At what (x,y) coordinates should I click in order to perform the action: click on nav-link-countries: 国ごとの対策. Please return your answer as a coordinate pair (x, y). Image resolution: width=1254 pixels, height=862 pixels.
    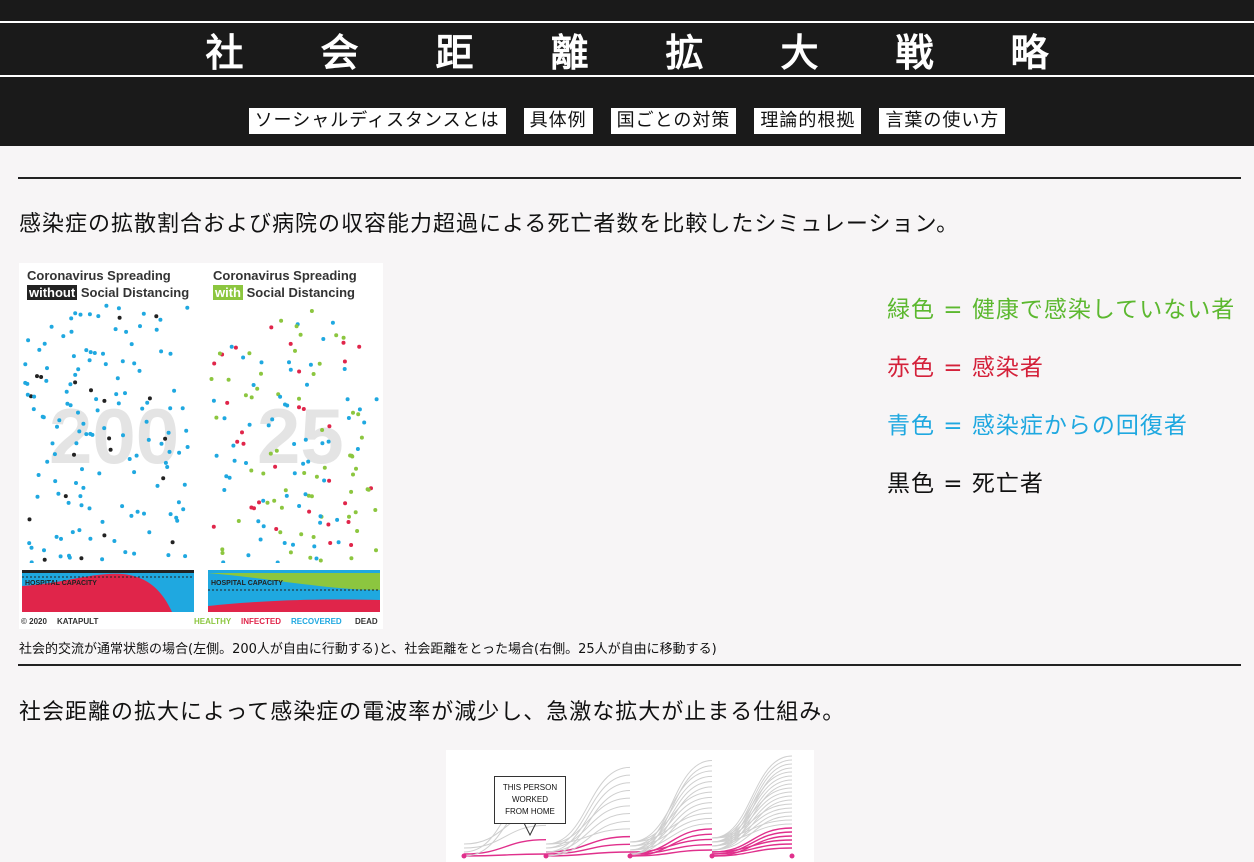
    Looking at the image, I should click on (673, 121).